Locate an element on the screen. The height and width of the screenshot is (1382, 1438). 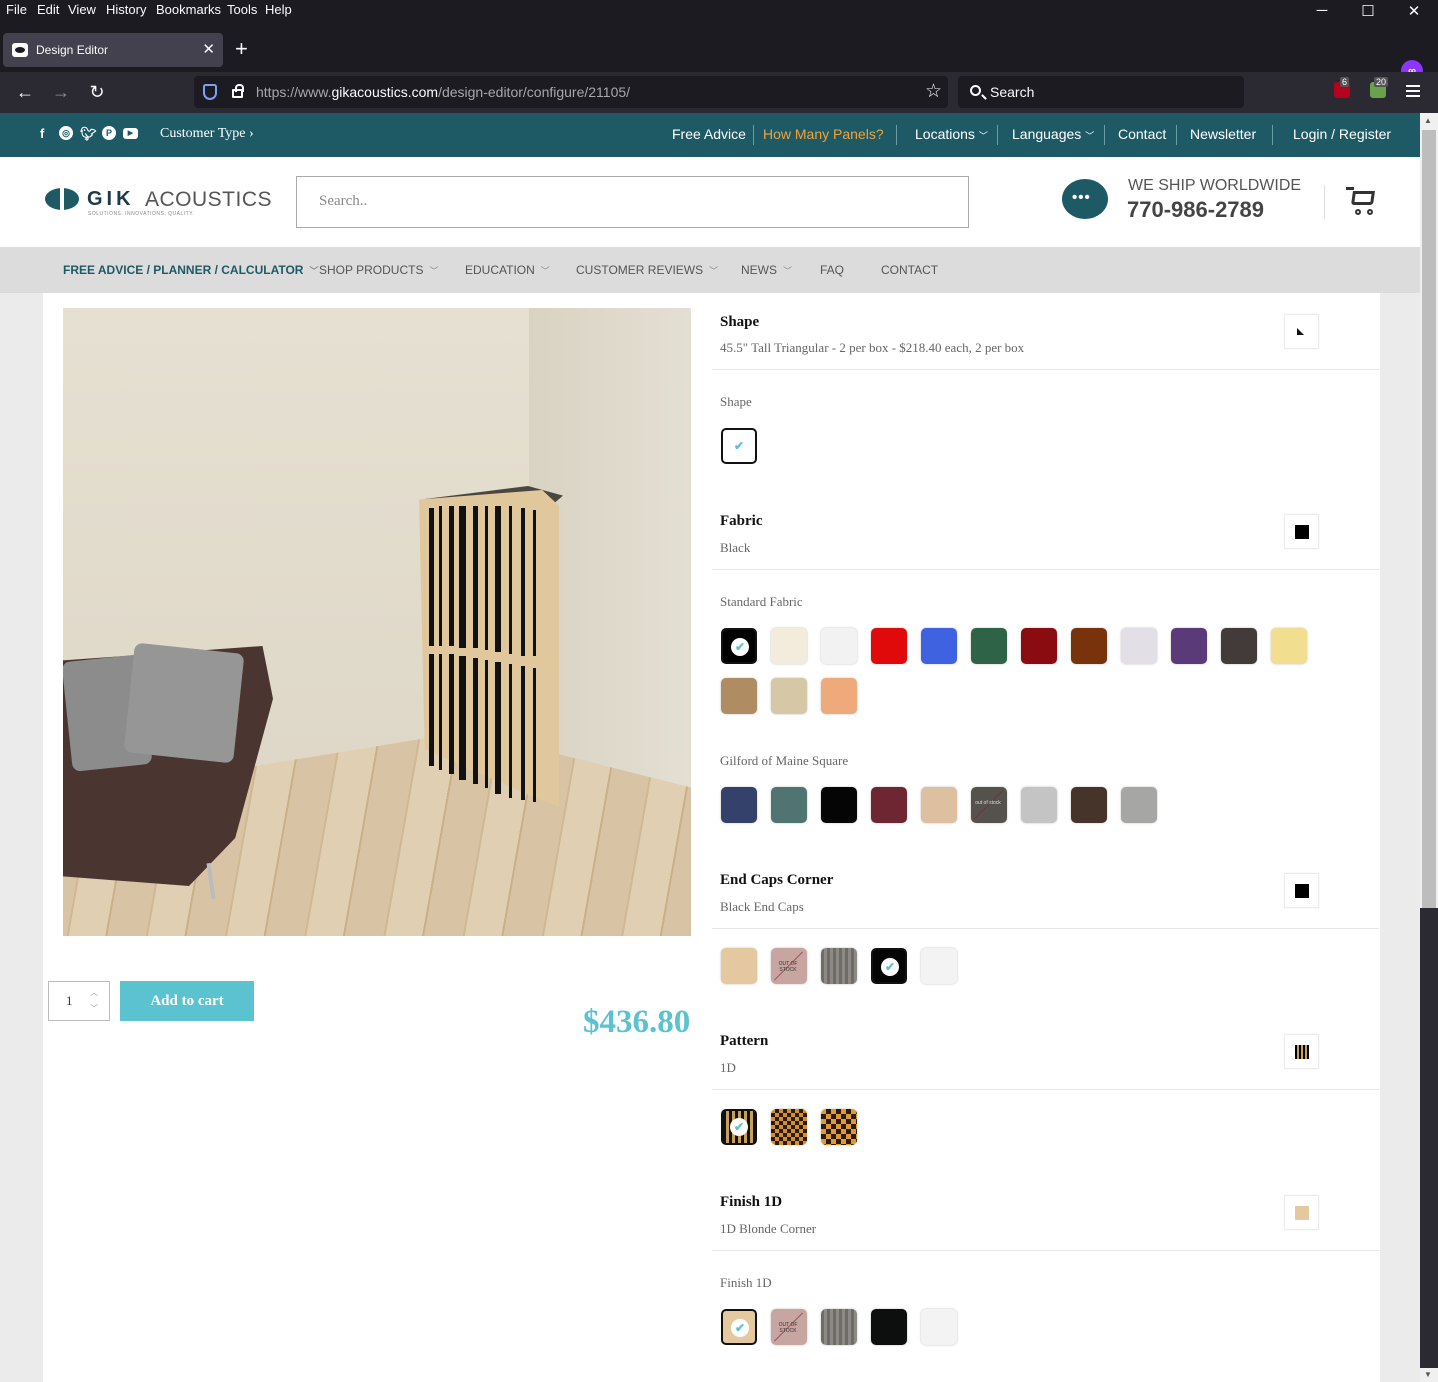
add-to-cart-button: Add to cart is located at coordinates (187, 1001).